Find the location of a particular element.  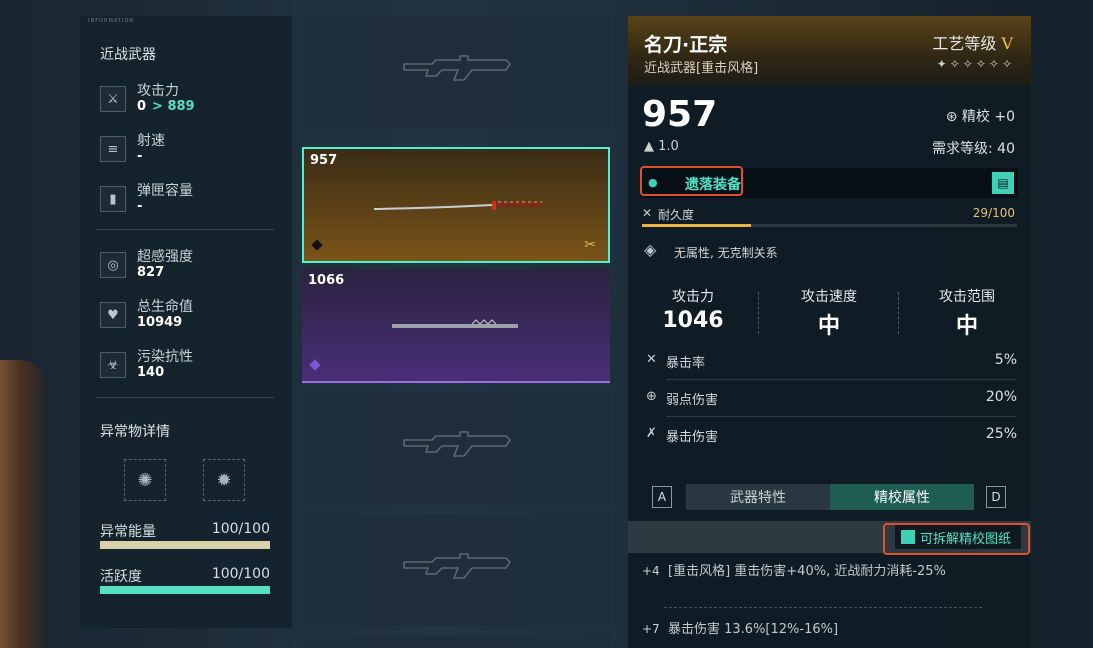

core-speed-label: 攻击速度 is located at coordinates (829, 297).